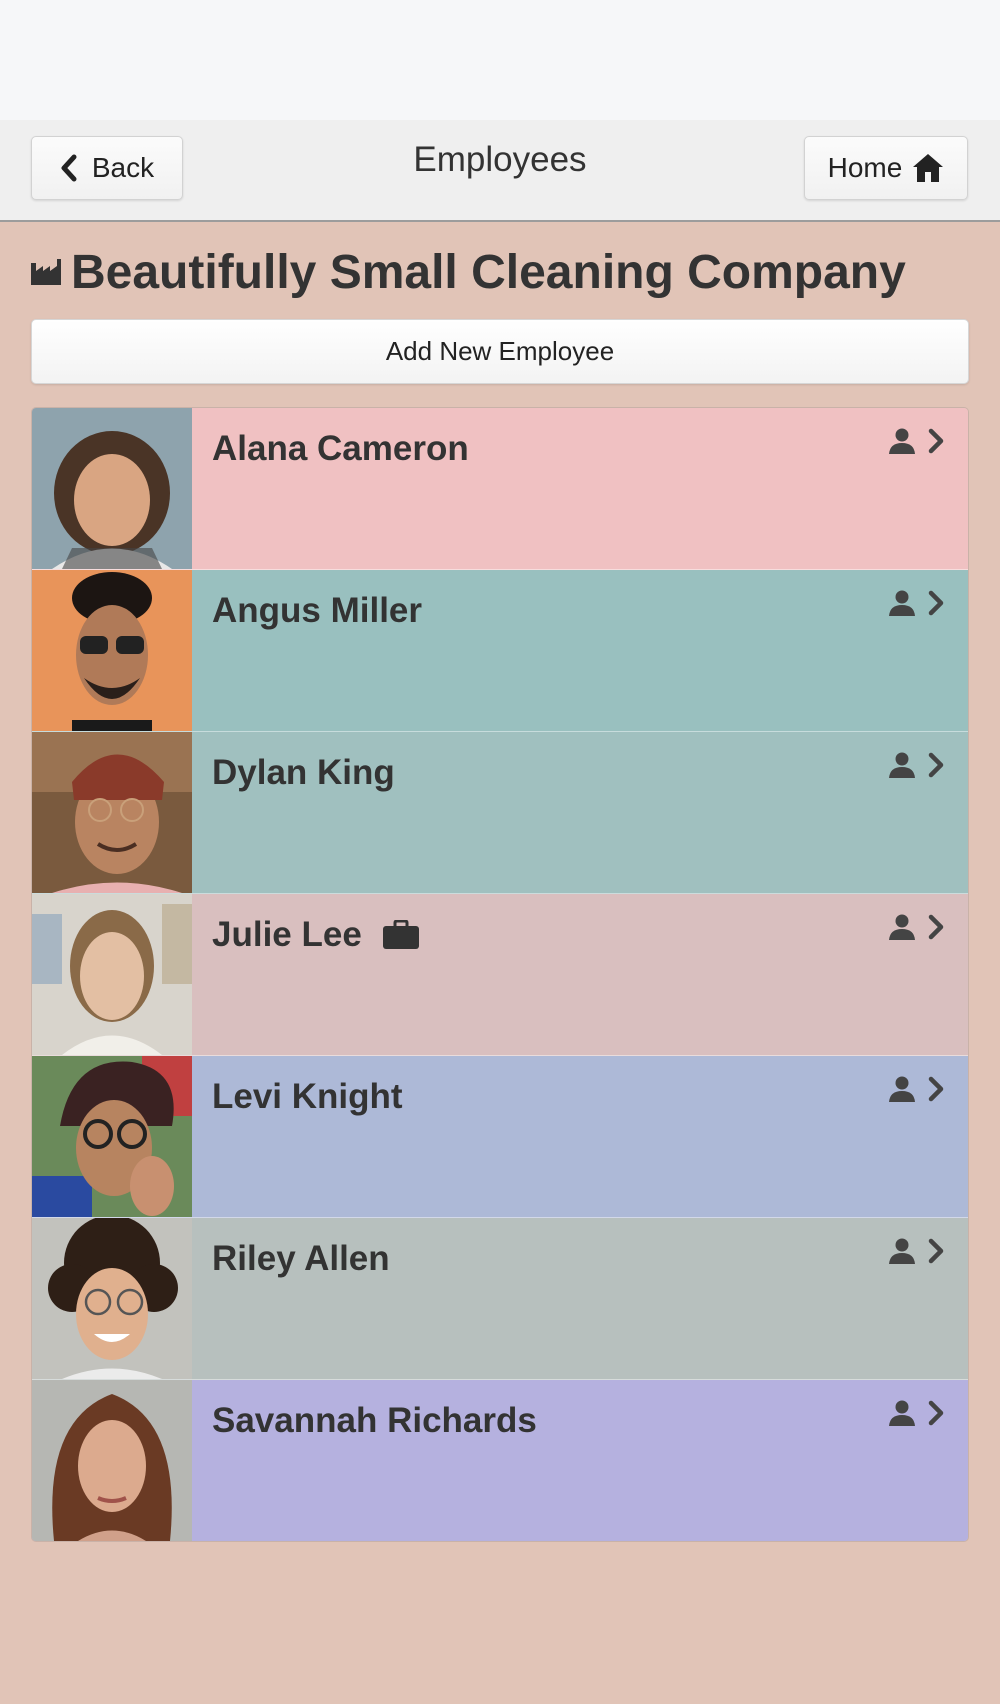  I want to click on add-new-employee-label: Add New Employee, so click(500, 351).